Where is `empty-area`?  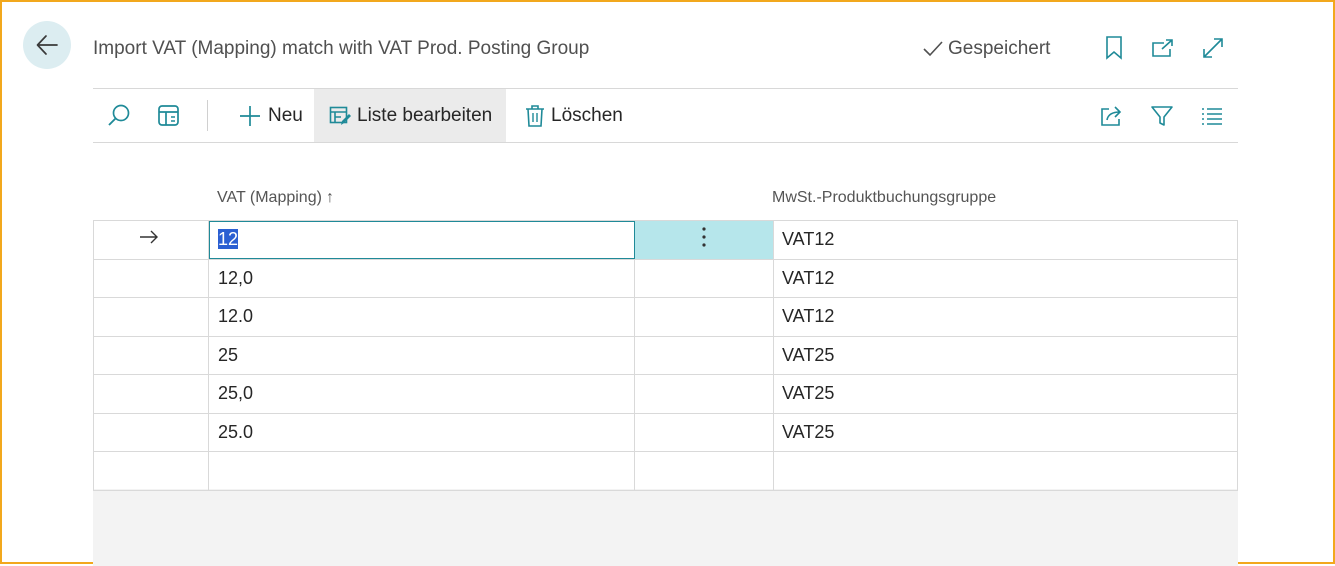
empty-area is located at coordinates (665, 527).